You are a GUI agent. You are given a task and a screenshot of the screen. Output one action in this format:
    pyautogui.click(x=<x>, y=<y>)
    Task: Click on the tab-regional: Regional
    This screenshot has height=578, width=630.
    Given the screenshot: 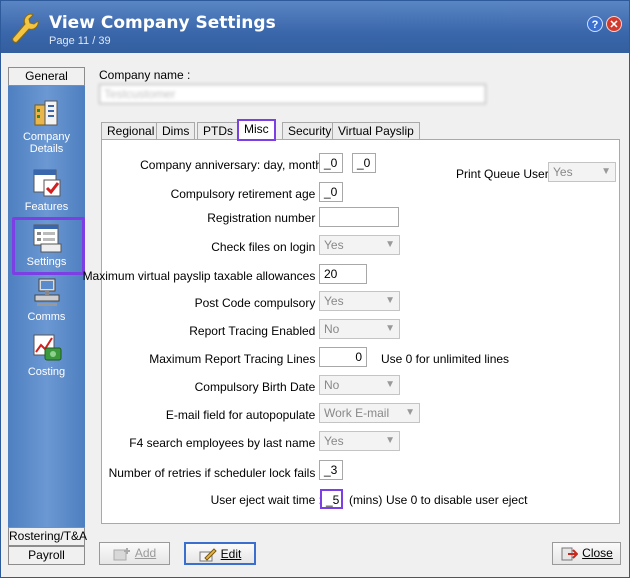 What is the action you would take?
    pyautogui.click(x=131, y=131)
    